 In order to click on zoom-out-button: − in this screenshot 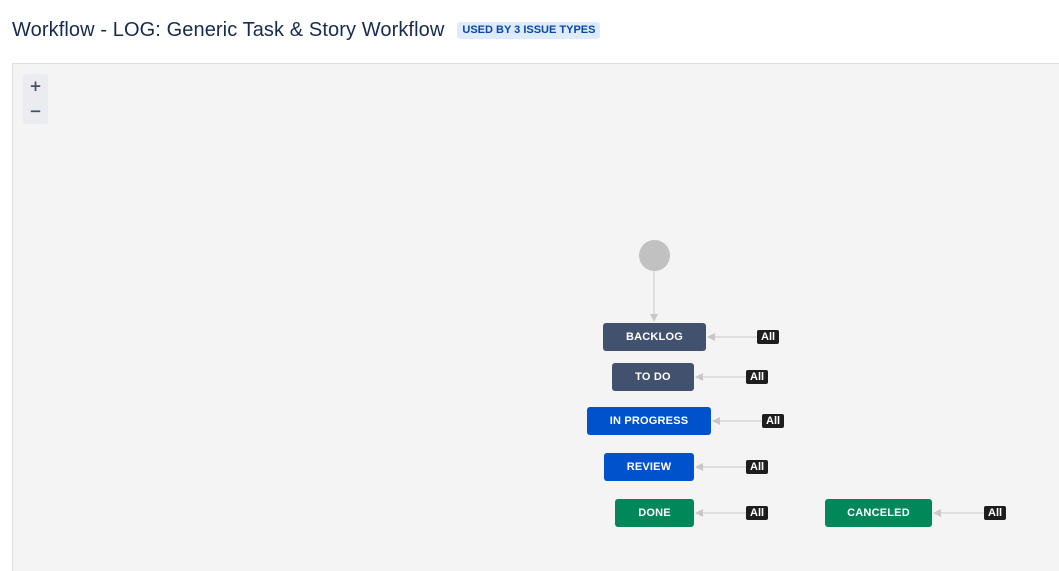, I will do `click(35, 111)`.